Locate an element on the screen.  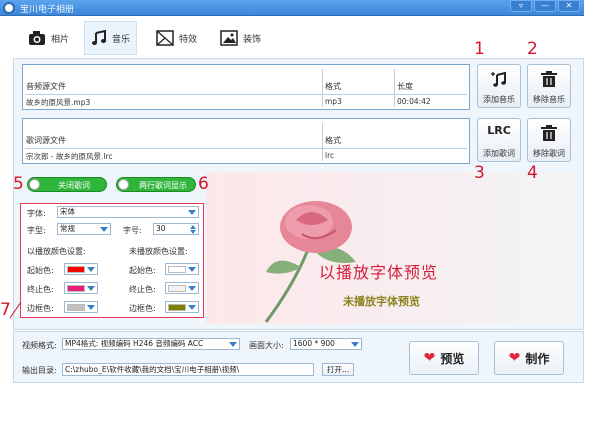
add-music-label: 添加音乐 is located at coordinates (499, 99).